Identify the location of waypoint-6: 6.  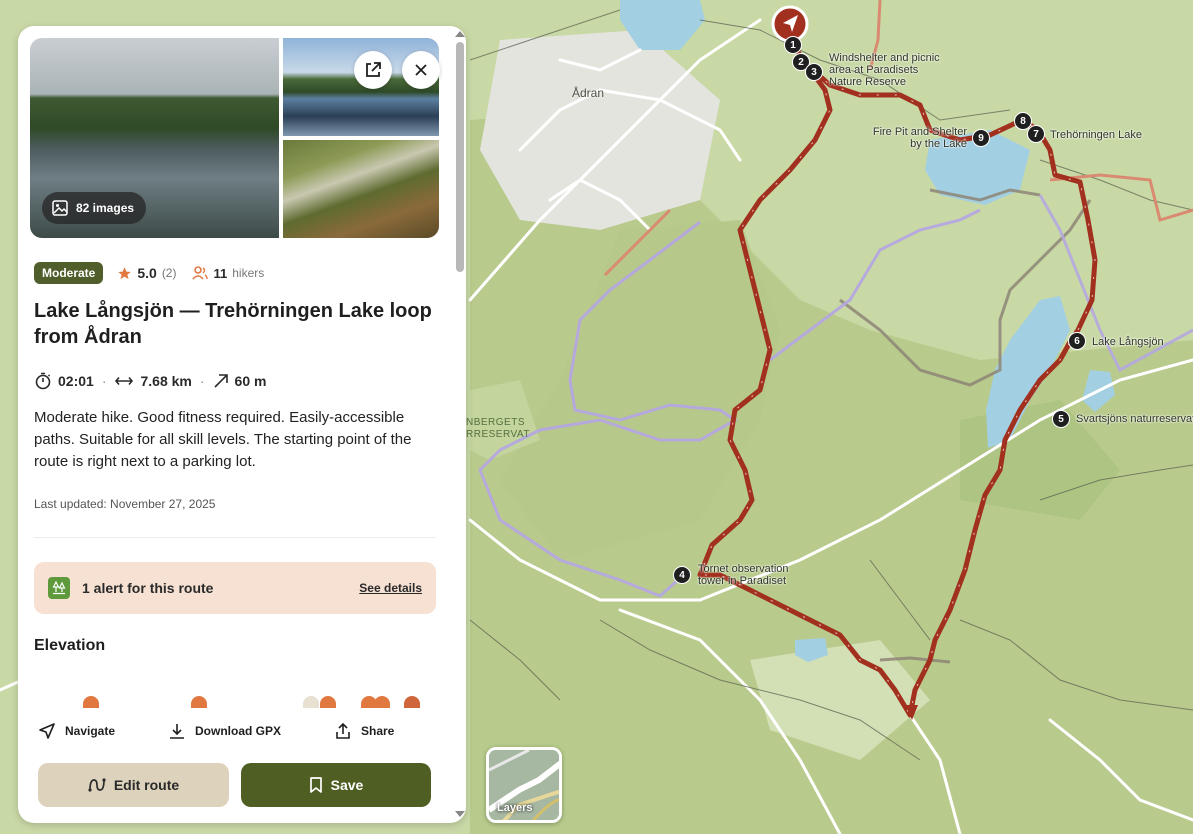
(1077, 341).